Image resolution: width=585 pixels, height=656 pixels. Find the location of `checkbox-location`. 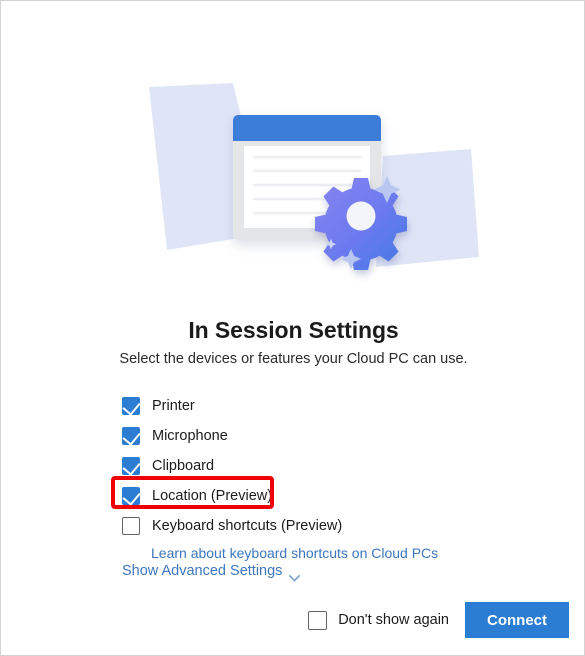

checkbox-location is located at coordinates (131, 496).